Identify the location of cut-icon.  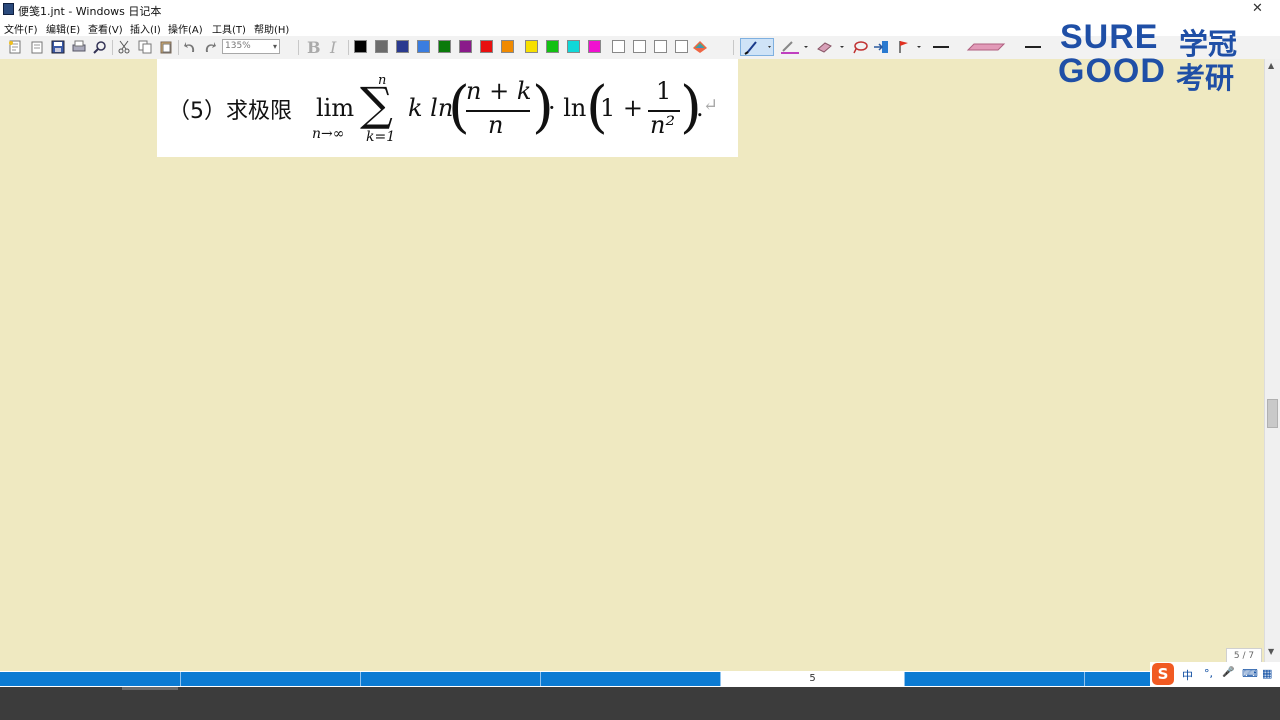
(124, 47).